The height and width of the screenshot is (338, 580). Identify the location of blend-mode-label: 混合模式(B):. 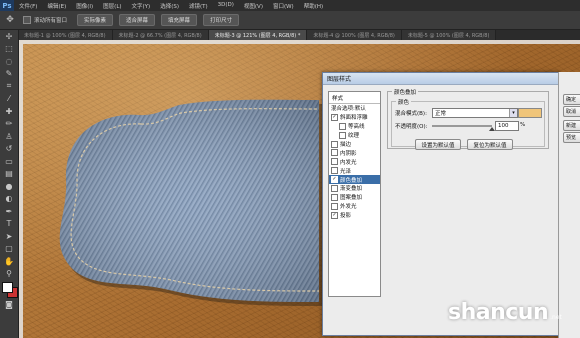
(411, 114).